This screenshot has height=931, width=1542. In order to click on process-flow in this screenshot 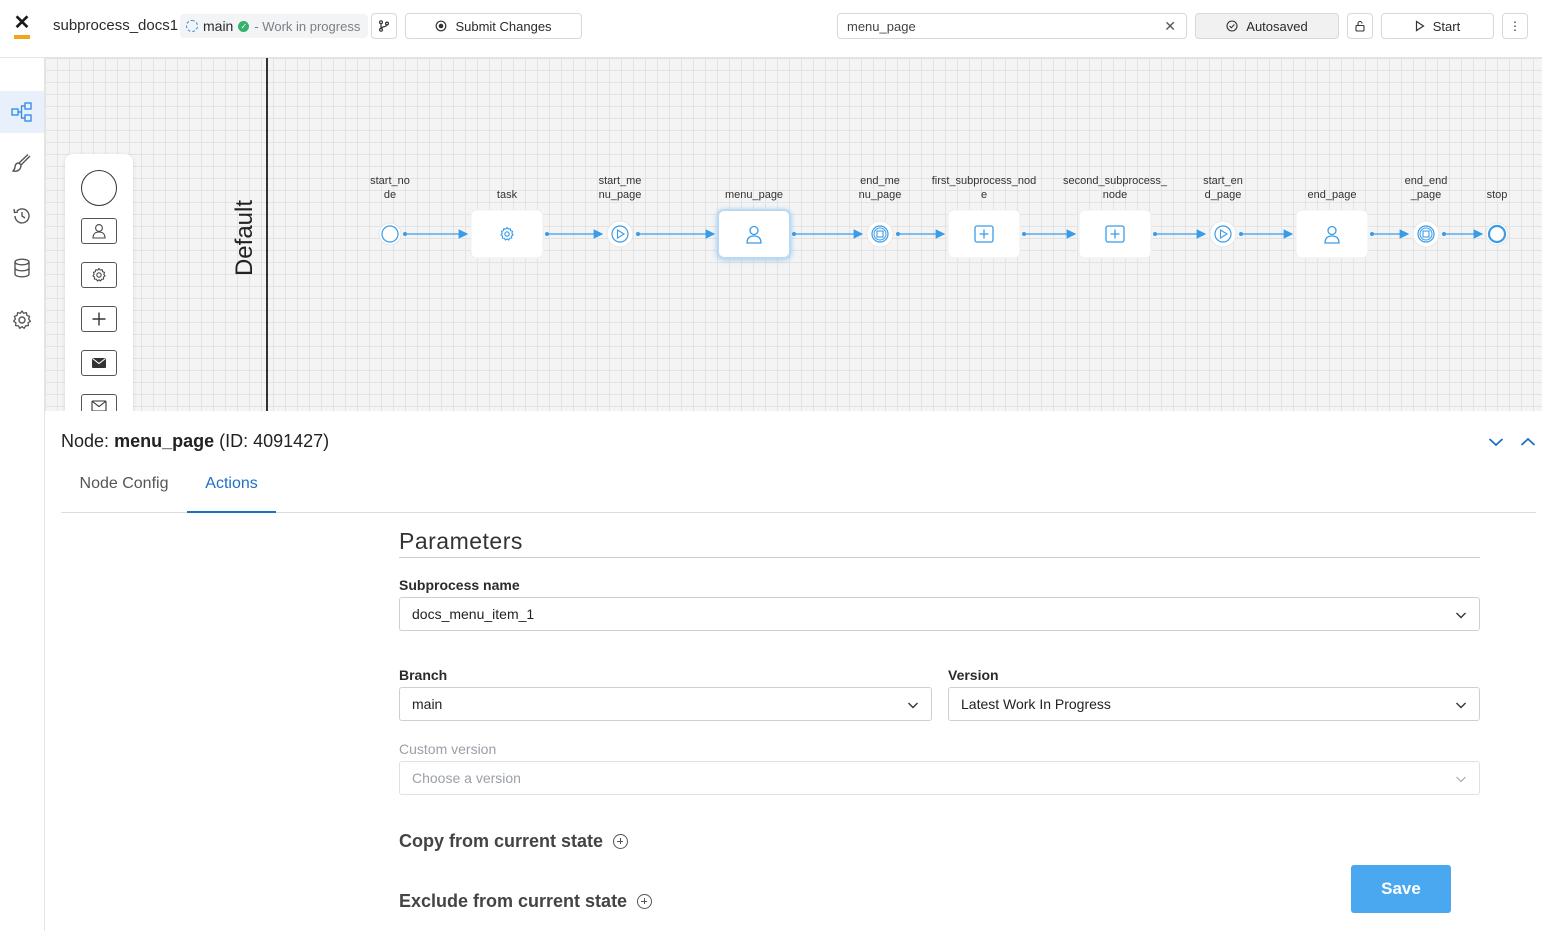, I will do `click(943, 234)`.